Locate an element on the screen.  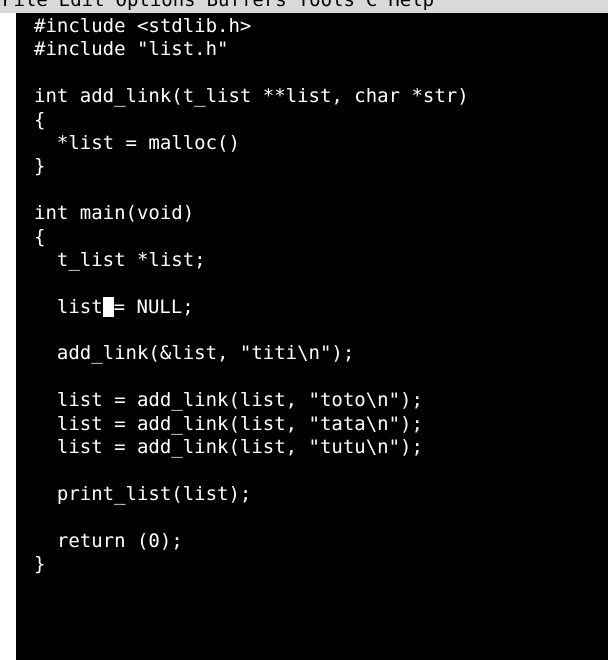
code-line-21: print_list(list); is located at coordinates (143, 493).